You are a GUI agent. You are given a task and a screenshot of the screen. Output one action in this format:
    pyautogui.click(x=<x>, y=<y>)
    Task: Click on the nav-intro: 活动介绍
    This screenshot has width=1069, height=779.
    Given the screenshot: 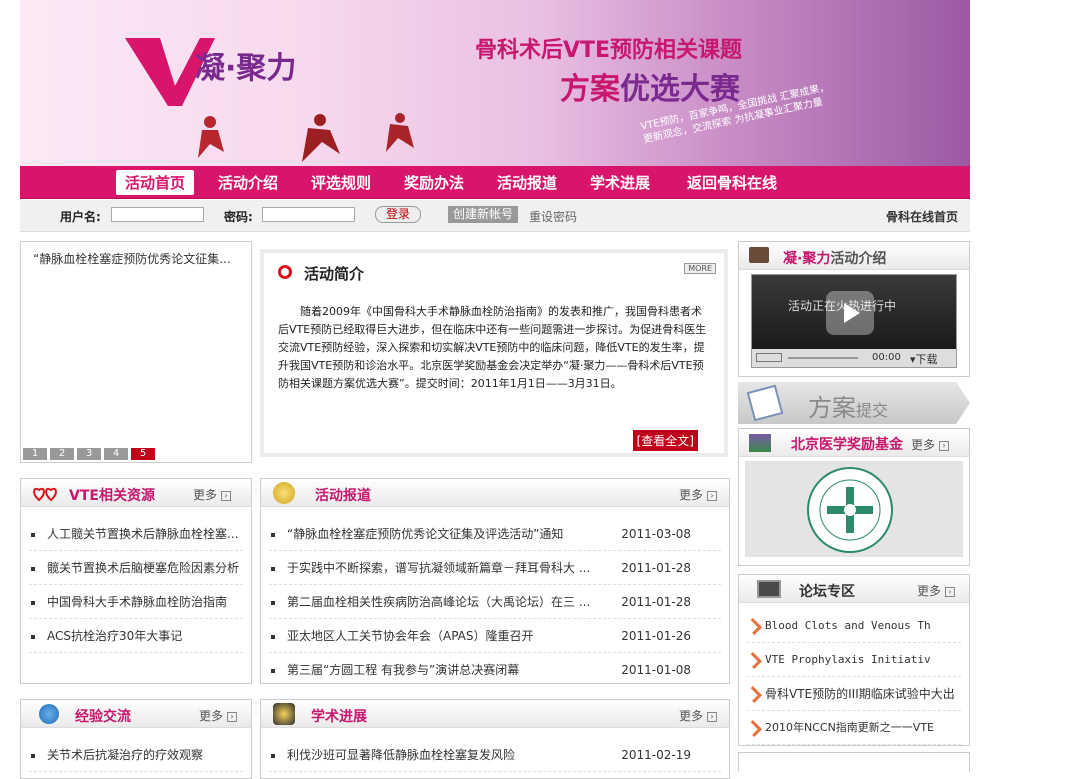 What is the action you would take?
    pyautogui.click(x=248, y=182)
    